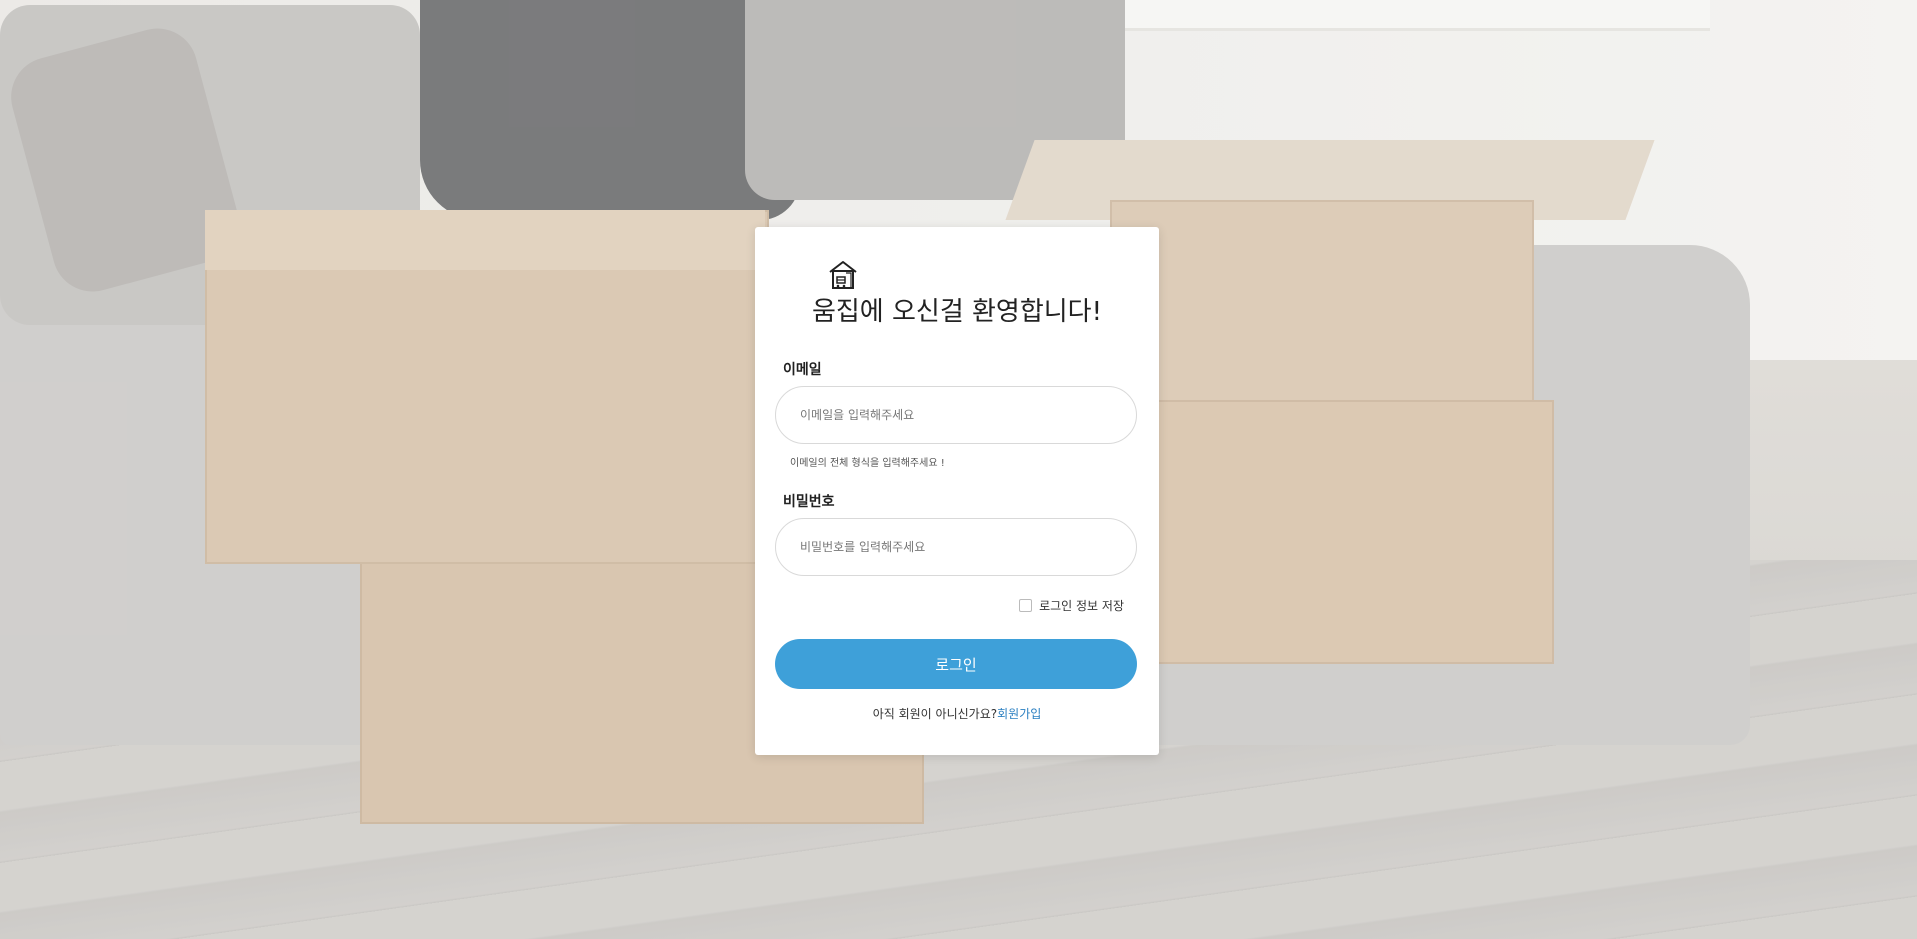  What do you see at coordinates (935, 714) in the screenshot?
I see `signup-prompt: 아직 회원이 아니신가요?` at bounding box center [935, 714].